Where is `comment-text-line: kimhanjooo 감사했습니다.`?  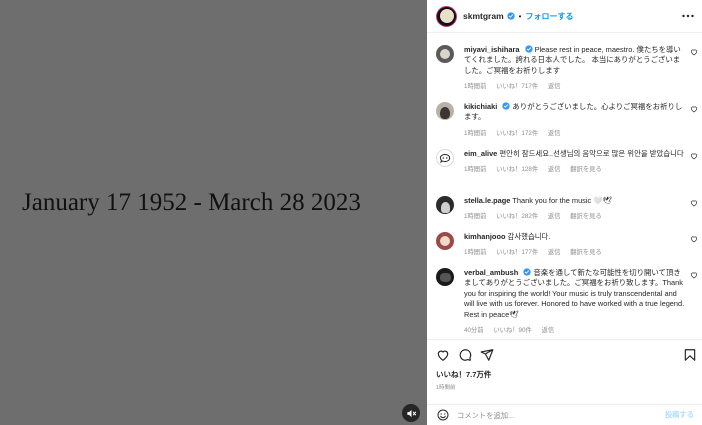 comment-text-line: kimhanjooo 감사했습니다. is located at coordinates (575, 237).